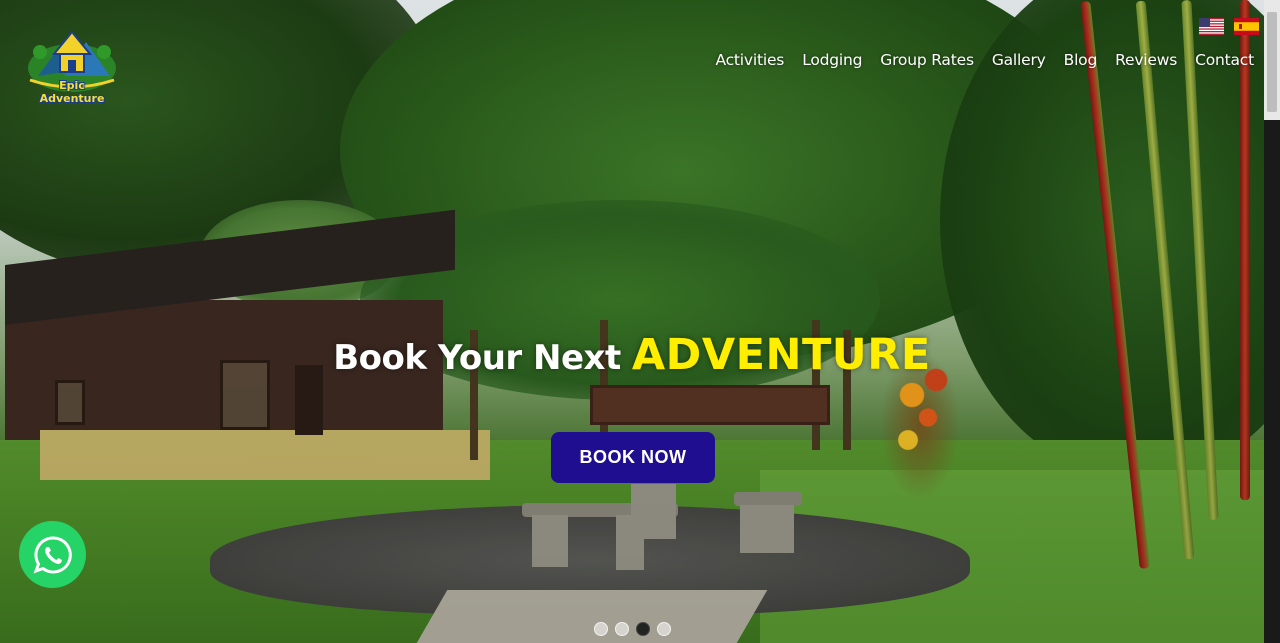 The width and height of the screenshot is (1280, 643). Describe the element at coordinates (1229, 26) in the screenshot. I see `language-switcher` at that location.